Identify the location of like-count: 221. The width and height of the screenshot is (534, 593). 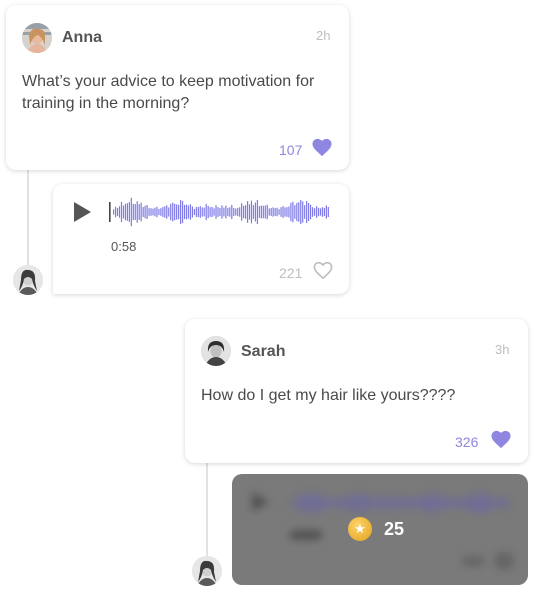
(291, 273).